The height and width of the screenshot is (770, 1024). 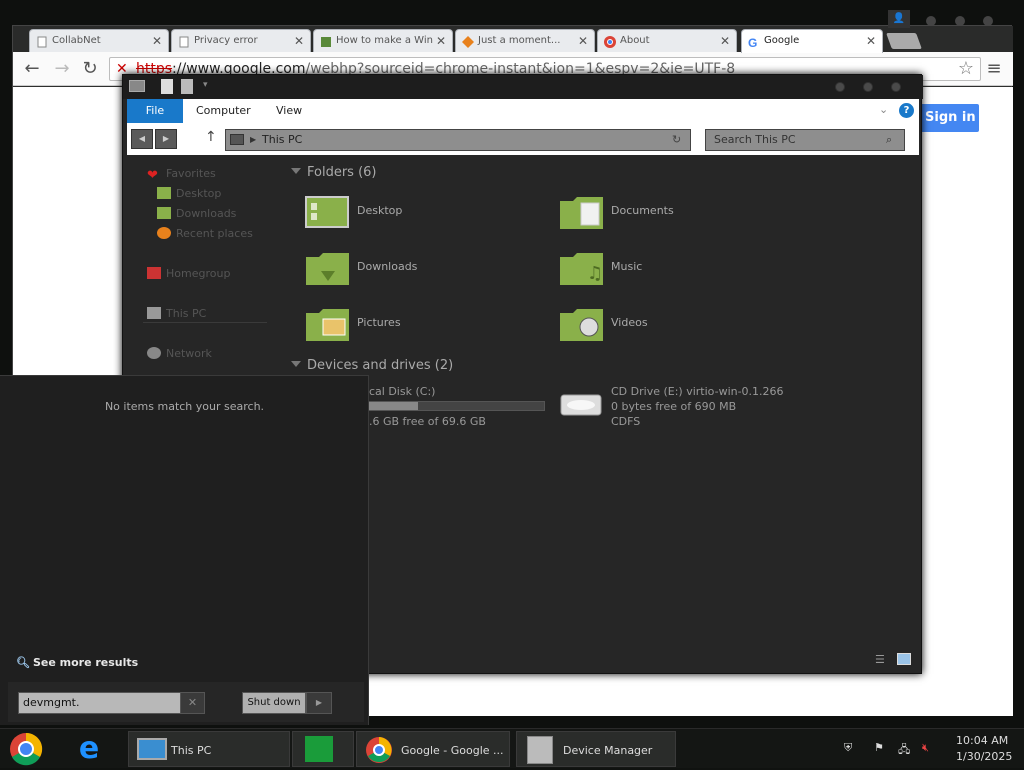 What do you see at coordinates (296, 171) in the screenshot?
I see `collapse-arrow-icon` at bounding box center [296, 171].